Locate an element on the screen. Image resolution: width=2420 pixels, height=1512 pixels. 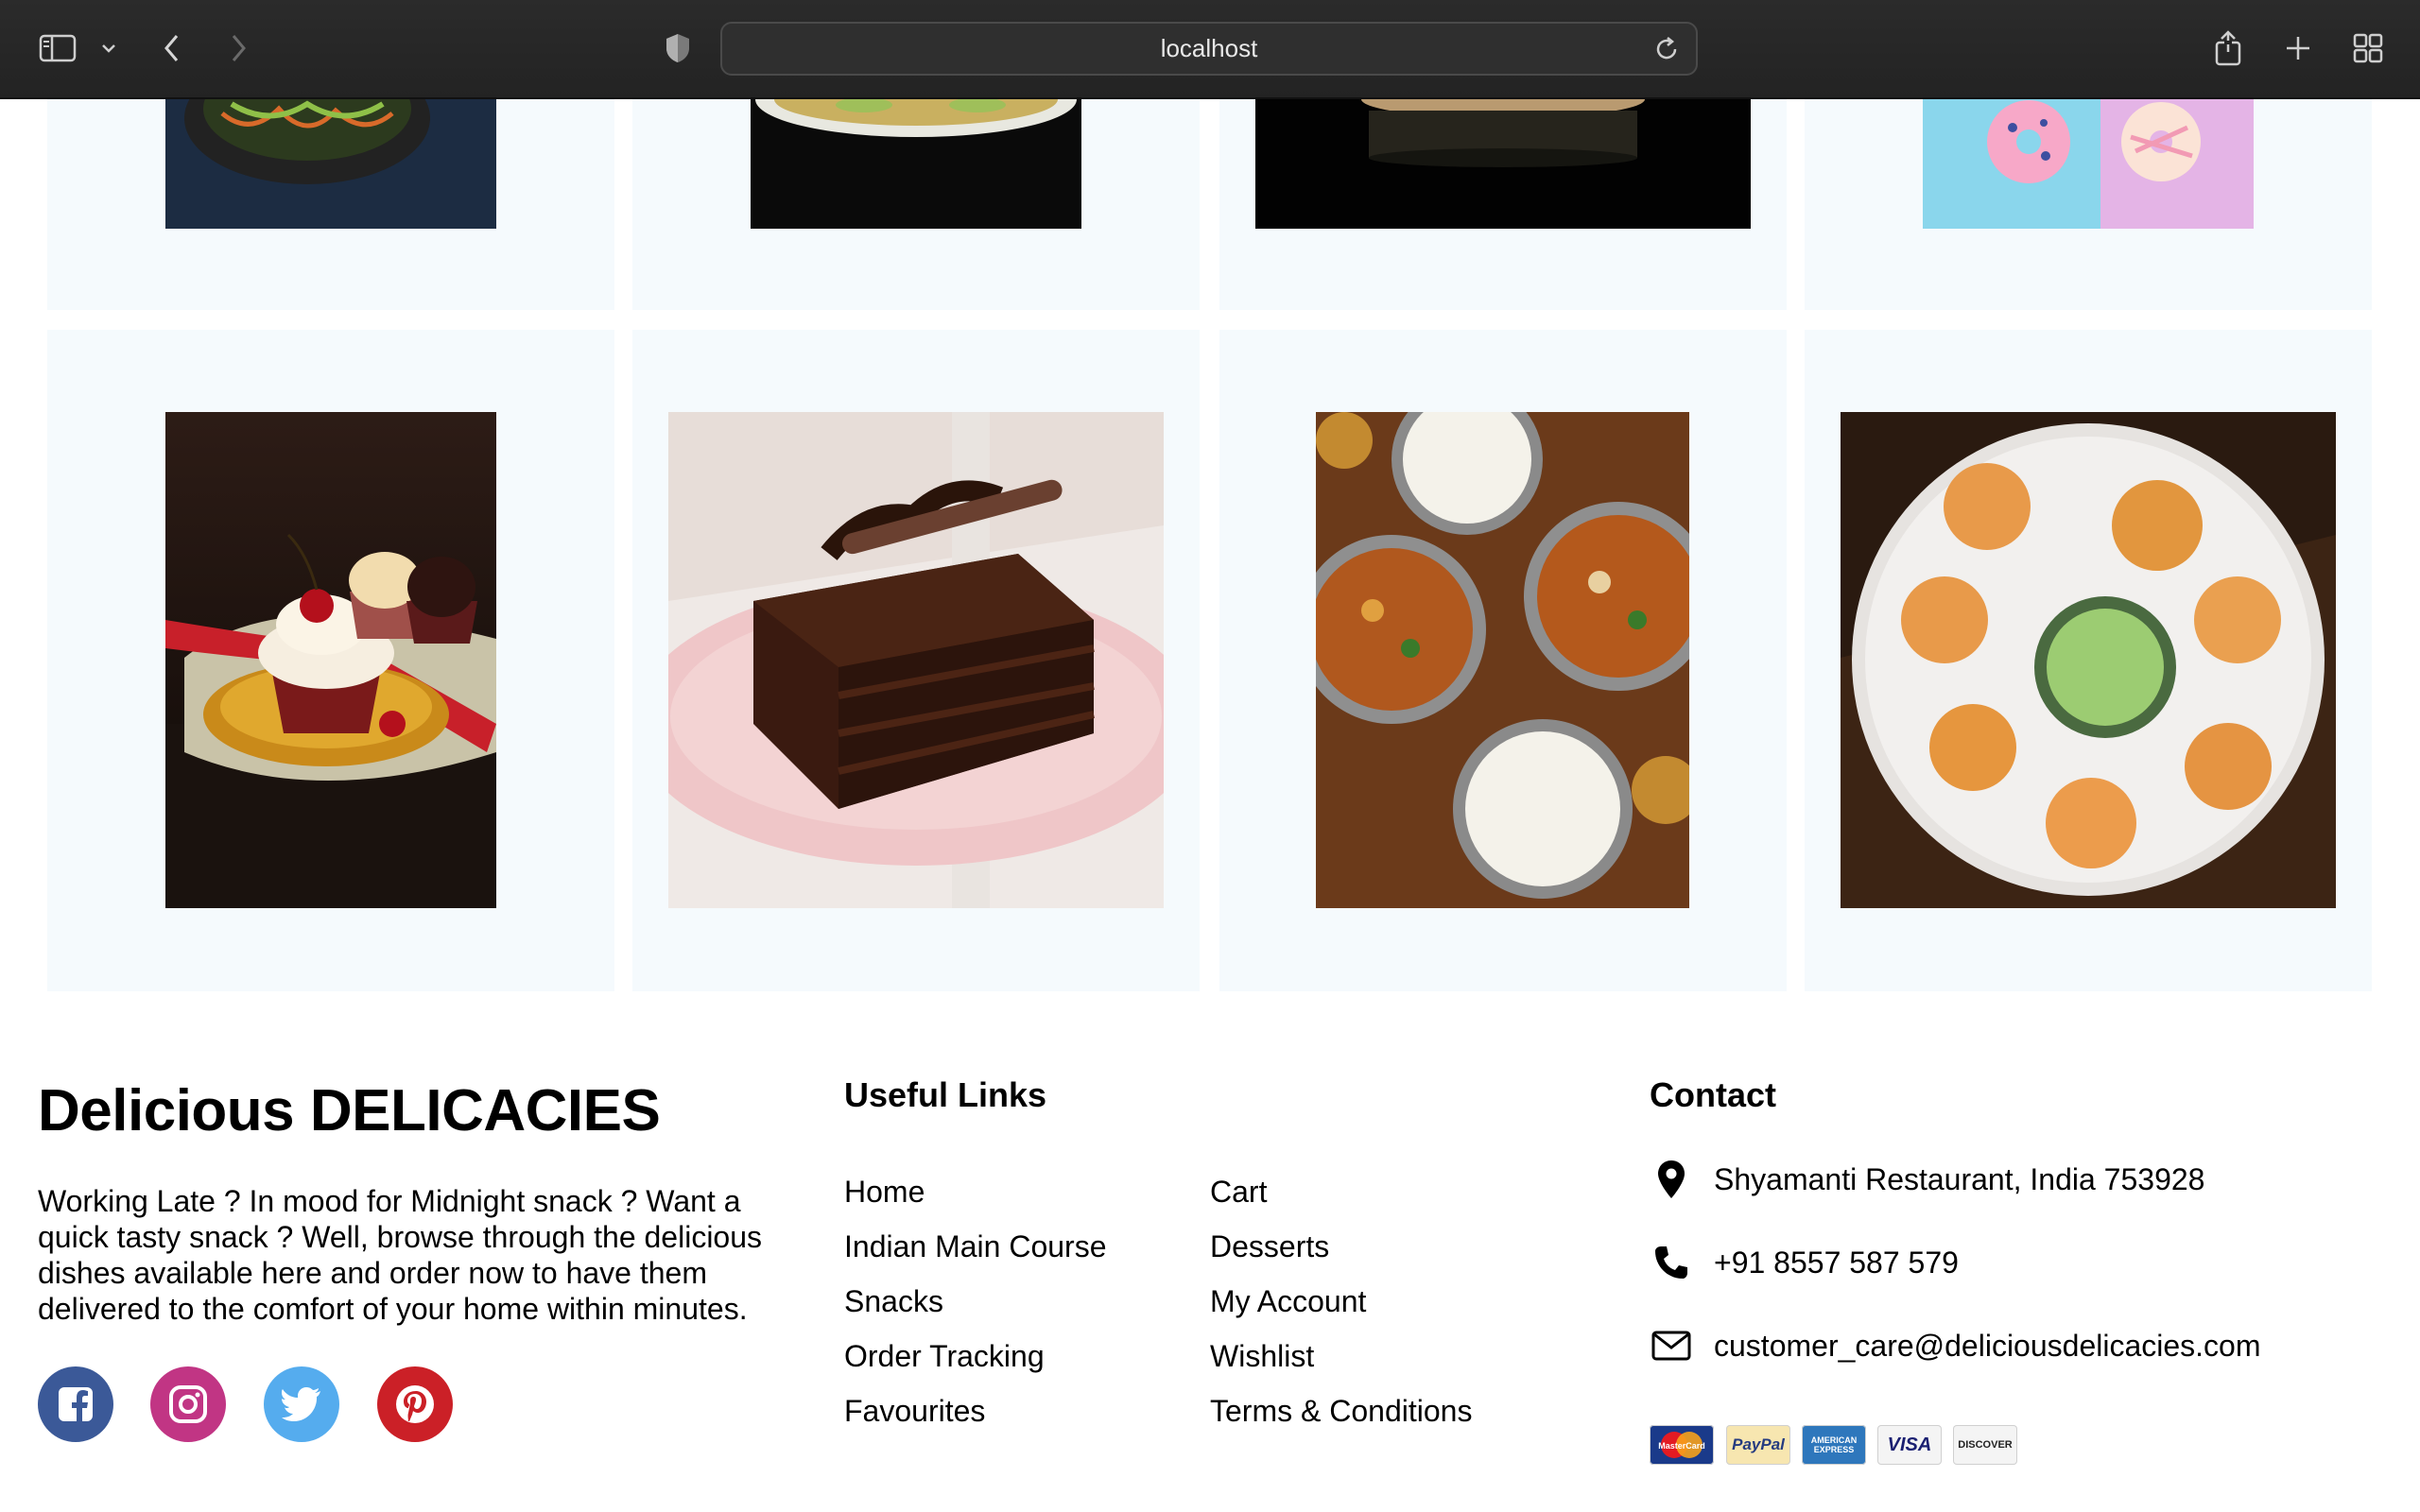
mastercard-logo: MasterCard is located at coordinates (1682, 1445).